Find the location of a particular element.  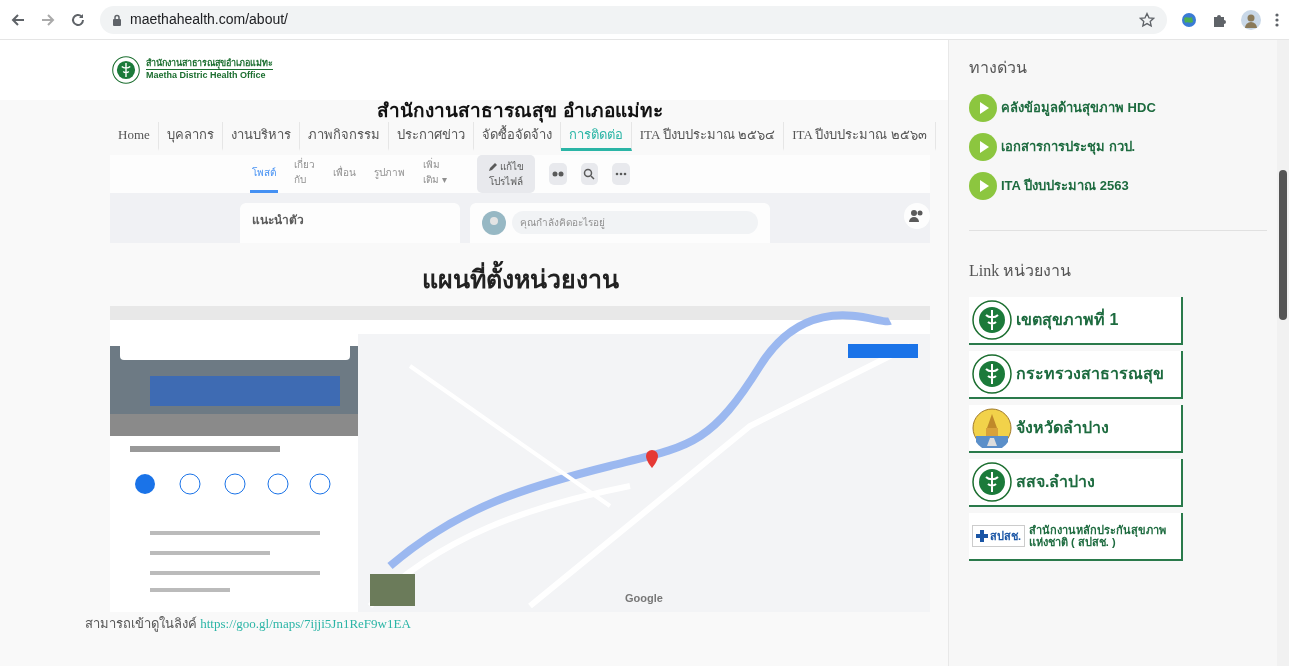

site-title: สำนักงานสาธารณสุข อำเภอแม่ทะ is located at coordinates (520, 111).